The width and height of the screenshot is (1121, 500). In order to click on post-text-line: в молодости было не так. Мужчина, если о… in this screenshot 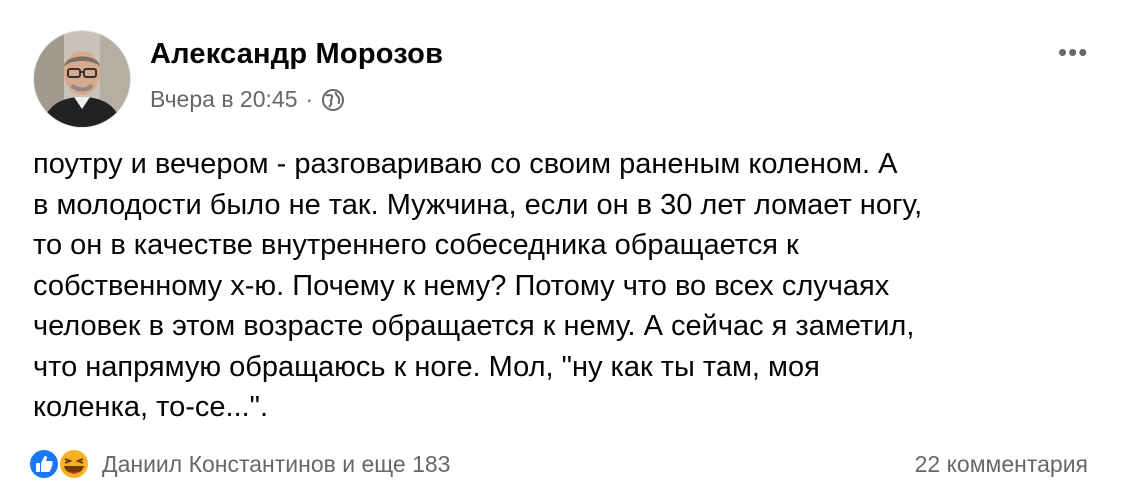, I will do `click(478, 204)`.